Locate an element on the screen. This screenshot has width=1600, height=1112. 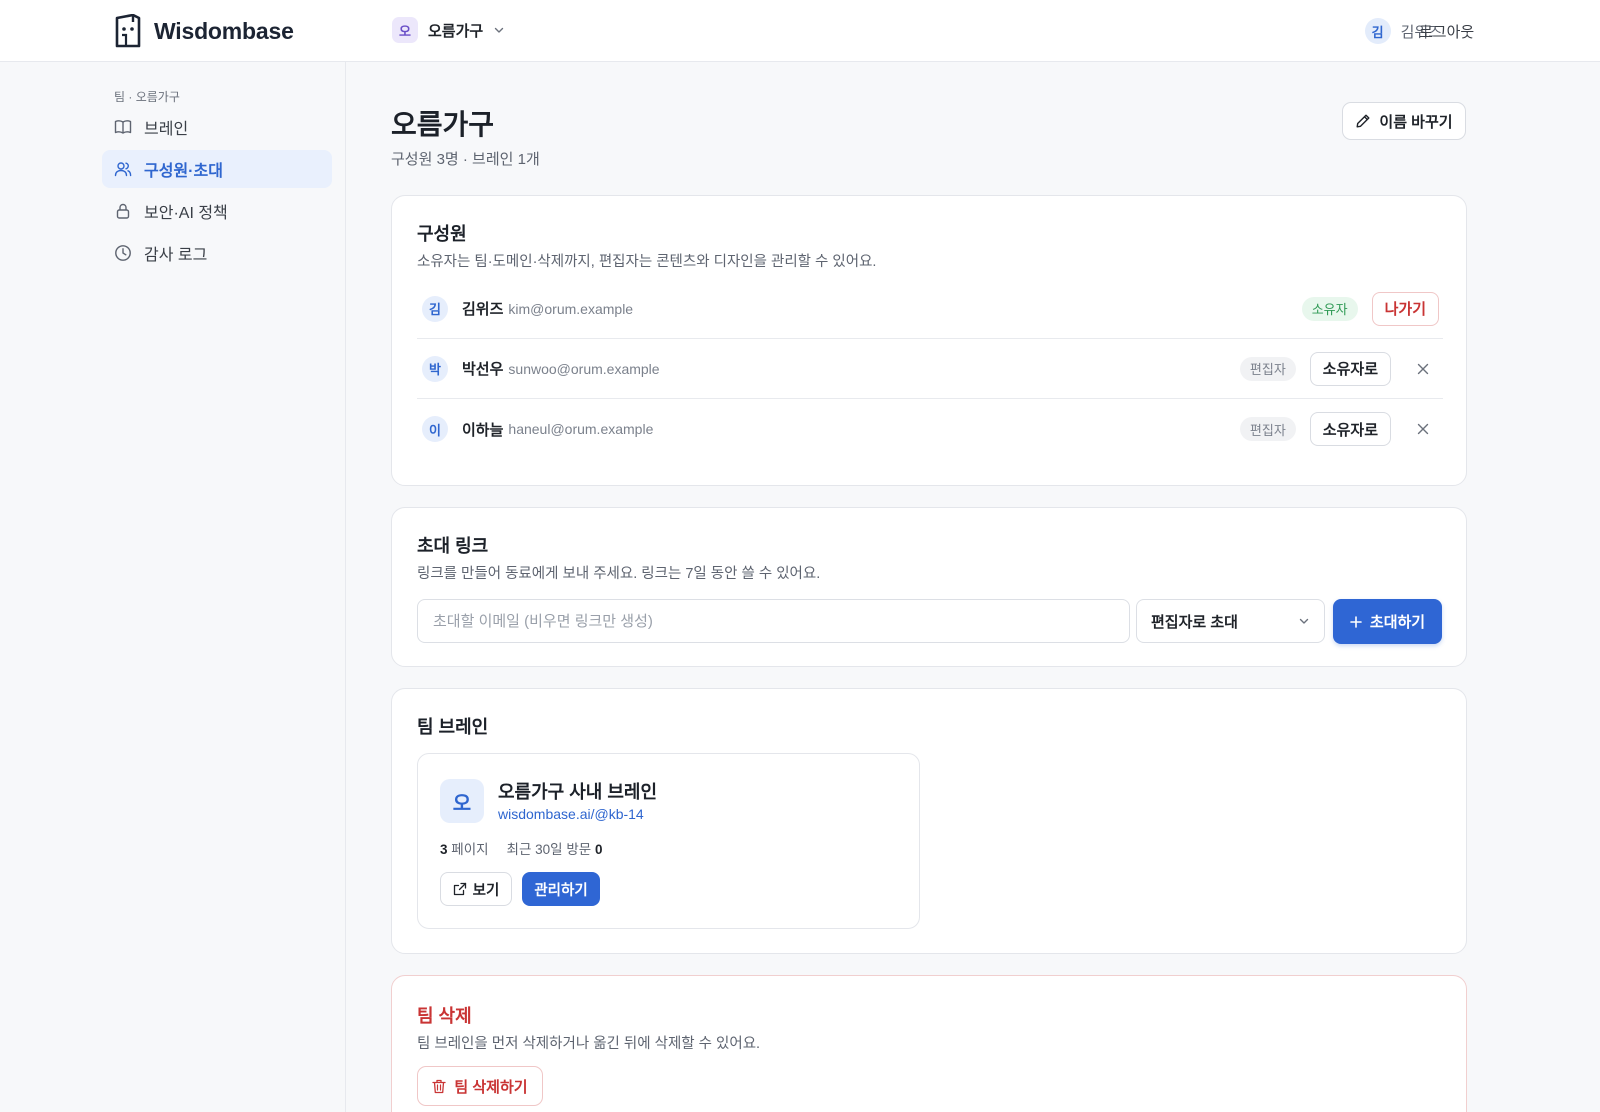
table-row: 이 이하늘 haneul@orum.example 편집자 소유자로 is located at coordinates (930, 429).